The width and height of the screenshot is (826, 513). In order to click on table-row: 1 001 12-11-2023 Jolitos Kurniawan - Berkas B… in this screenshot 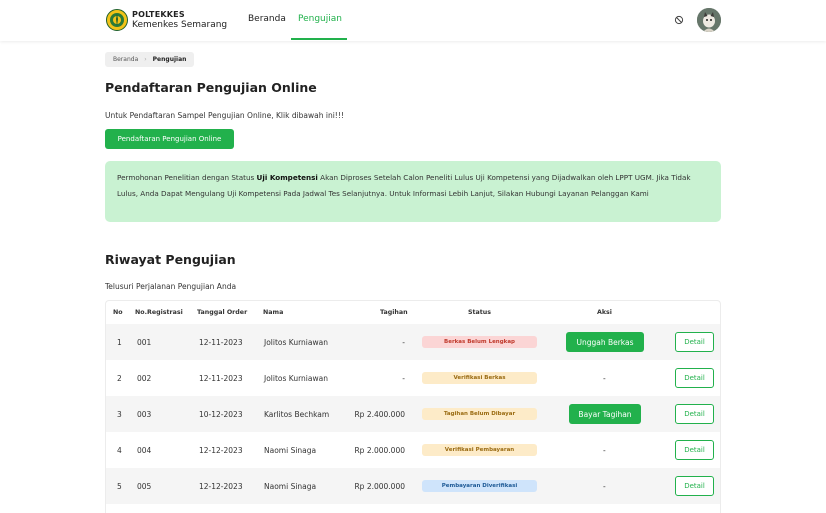, I will do `click(413, 342)`.